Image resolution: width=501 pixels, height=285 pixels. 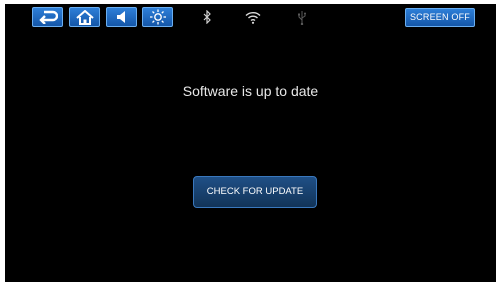 What do you see at coordinates (207, 17) in the screenshot?
I see `bluetooth-icon` at bounding box center [207, 17].